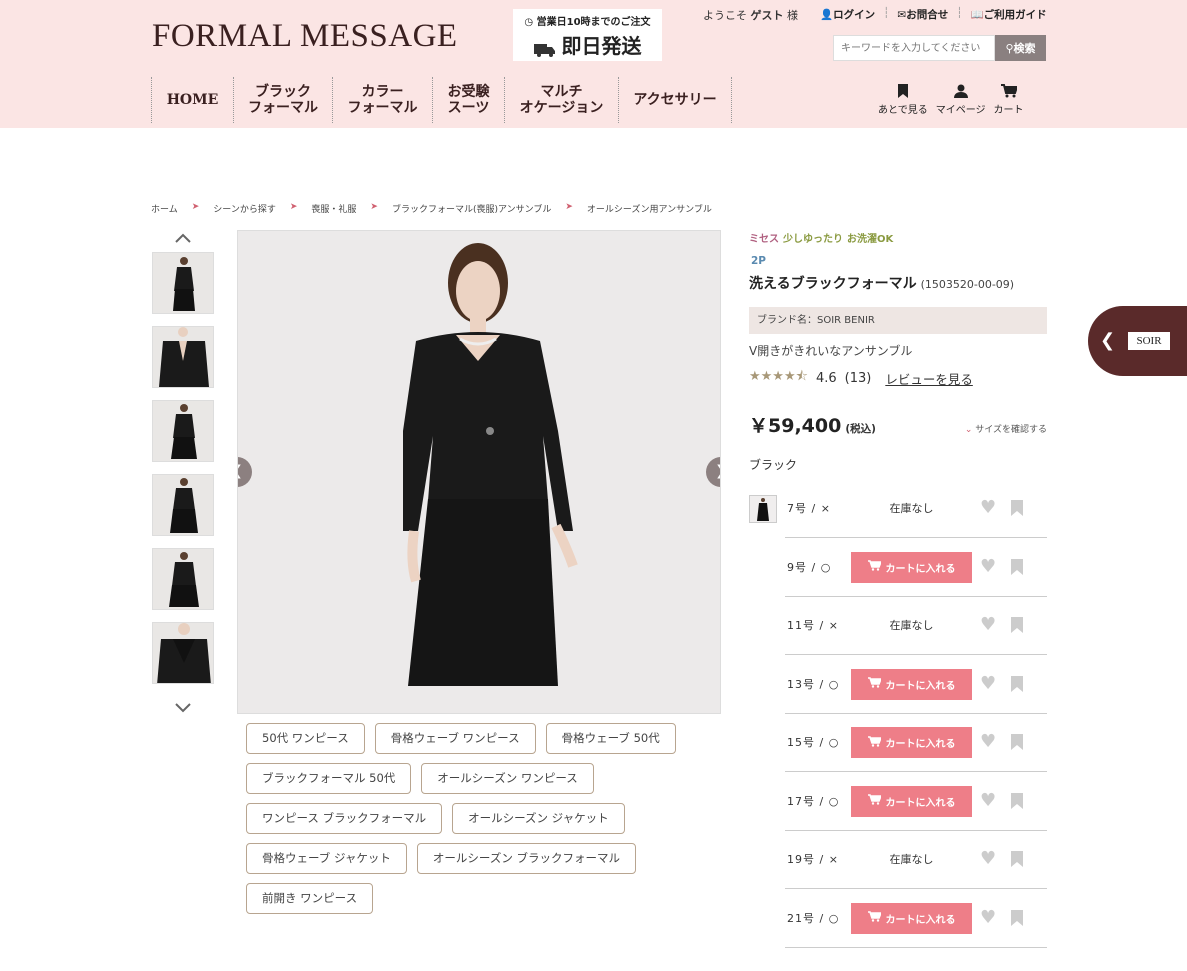 The image size is (1187, 971). Describe the element at coordinates (183, 470) in the screenshot. I see `thumbnail-list` at that location.